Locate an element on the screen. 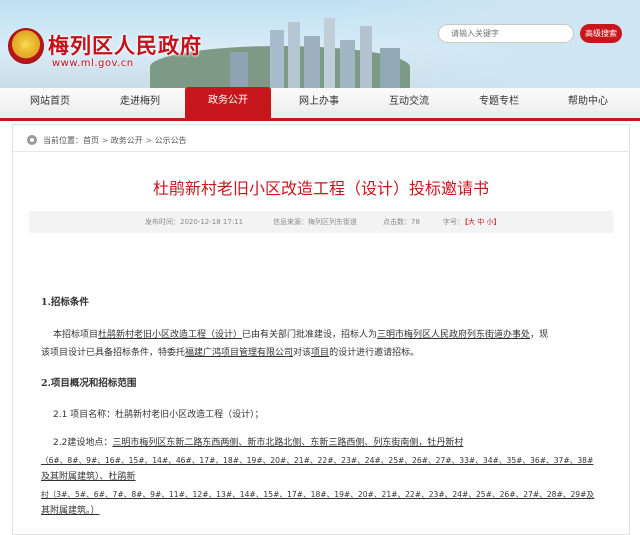  article-title: 杜鹃新村老旧小区改造工程（设计）投标邀请书 is located at coordinates (320, 188).